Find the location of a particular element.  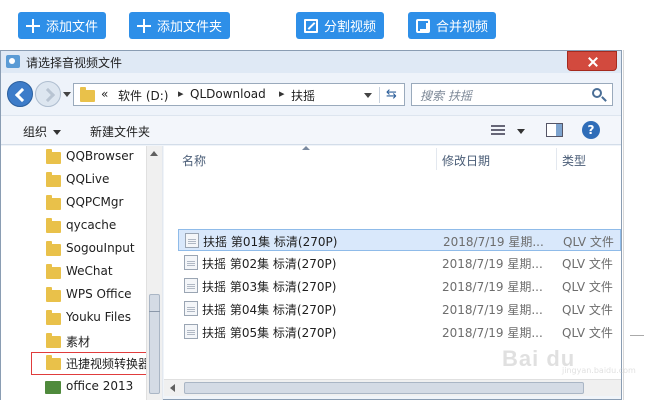

file-row: 扶摇 第01集 标清(270P) 2018/7/19 星期... QLV 文件 is located at coordinates (399, 240).